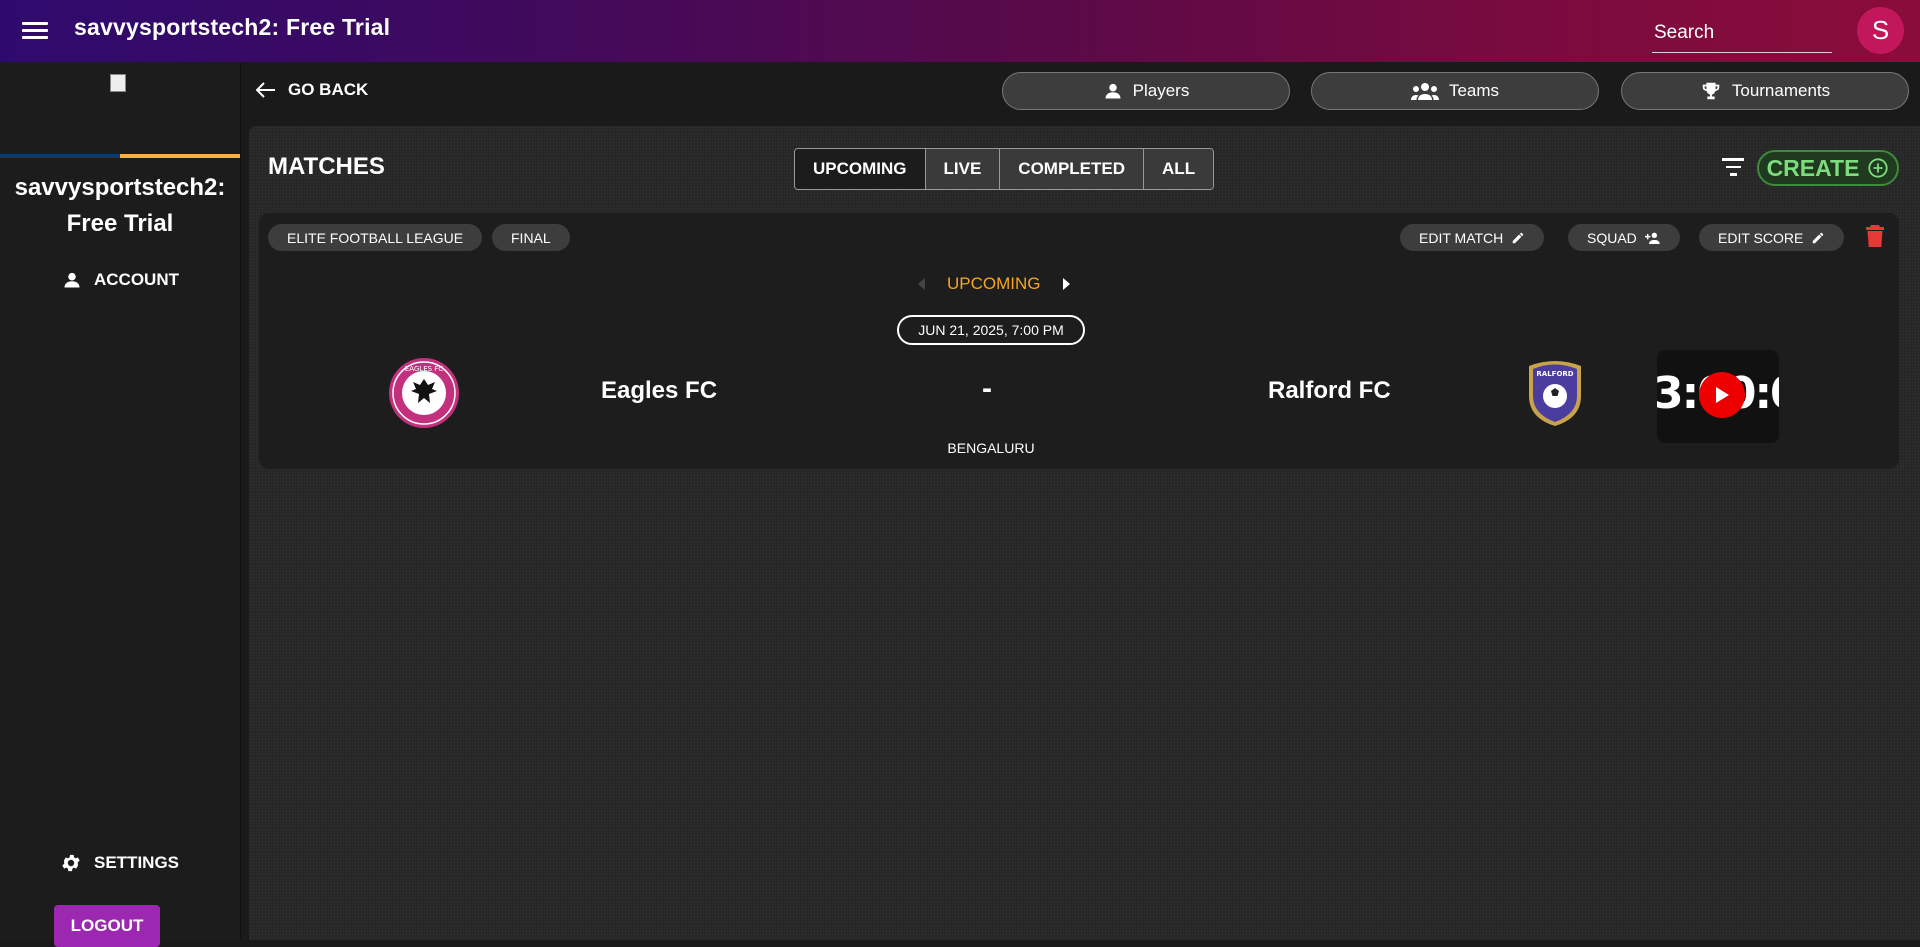  I want to click on squad-button: SQUAD, so click(1624, 237).